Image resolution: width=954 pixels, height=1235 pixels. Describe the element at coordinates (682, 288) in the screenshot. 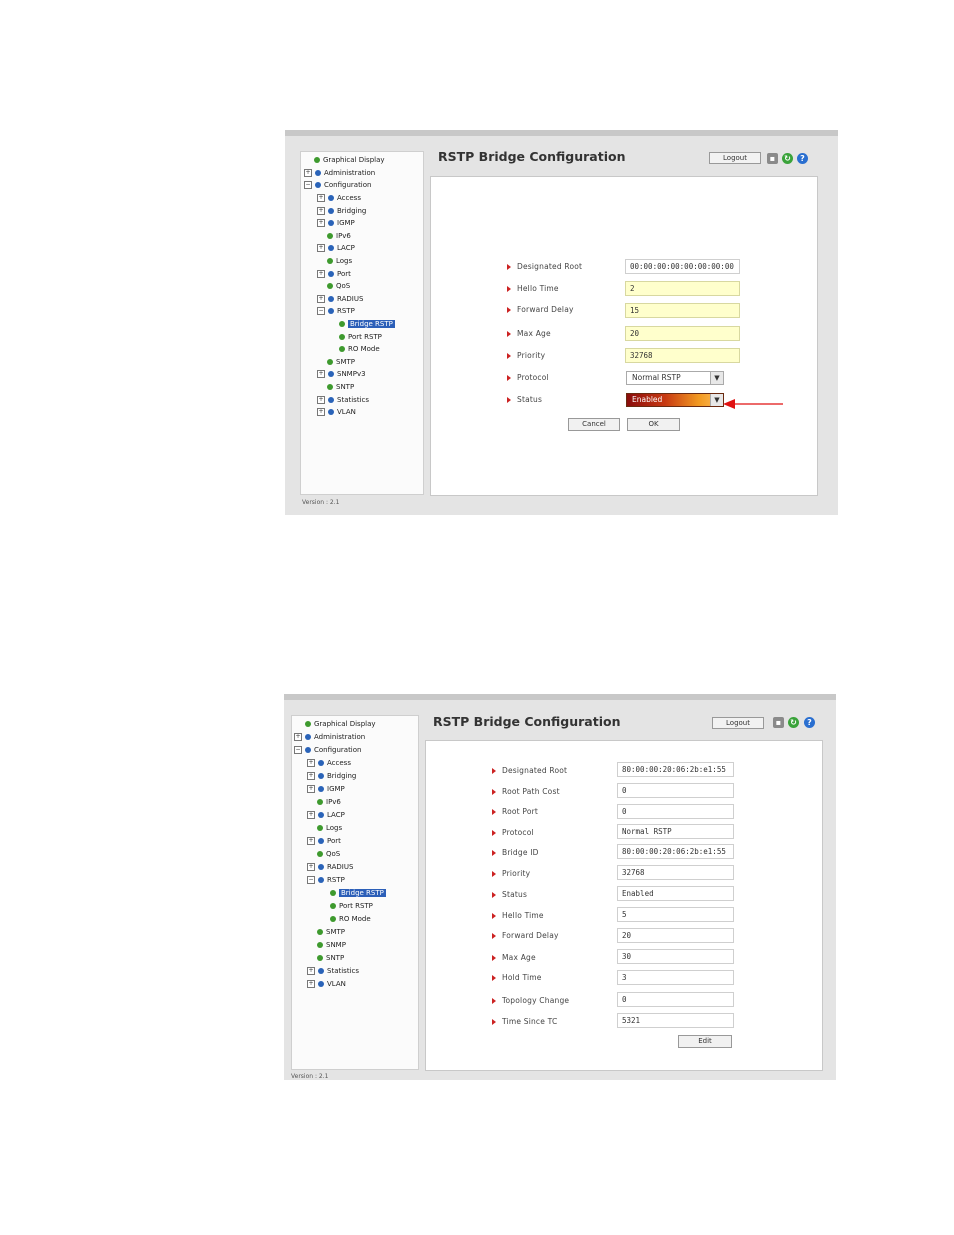

I see `hello-time-input: 2` at that location.